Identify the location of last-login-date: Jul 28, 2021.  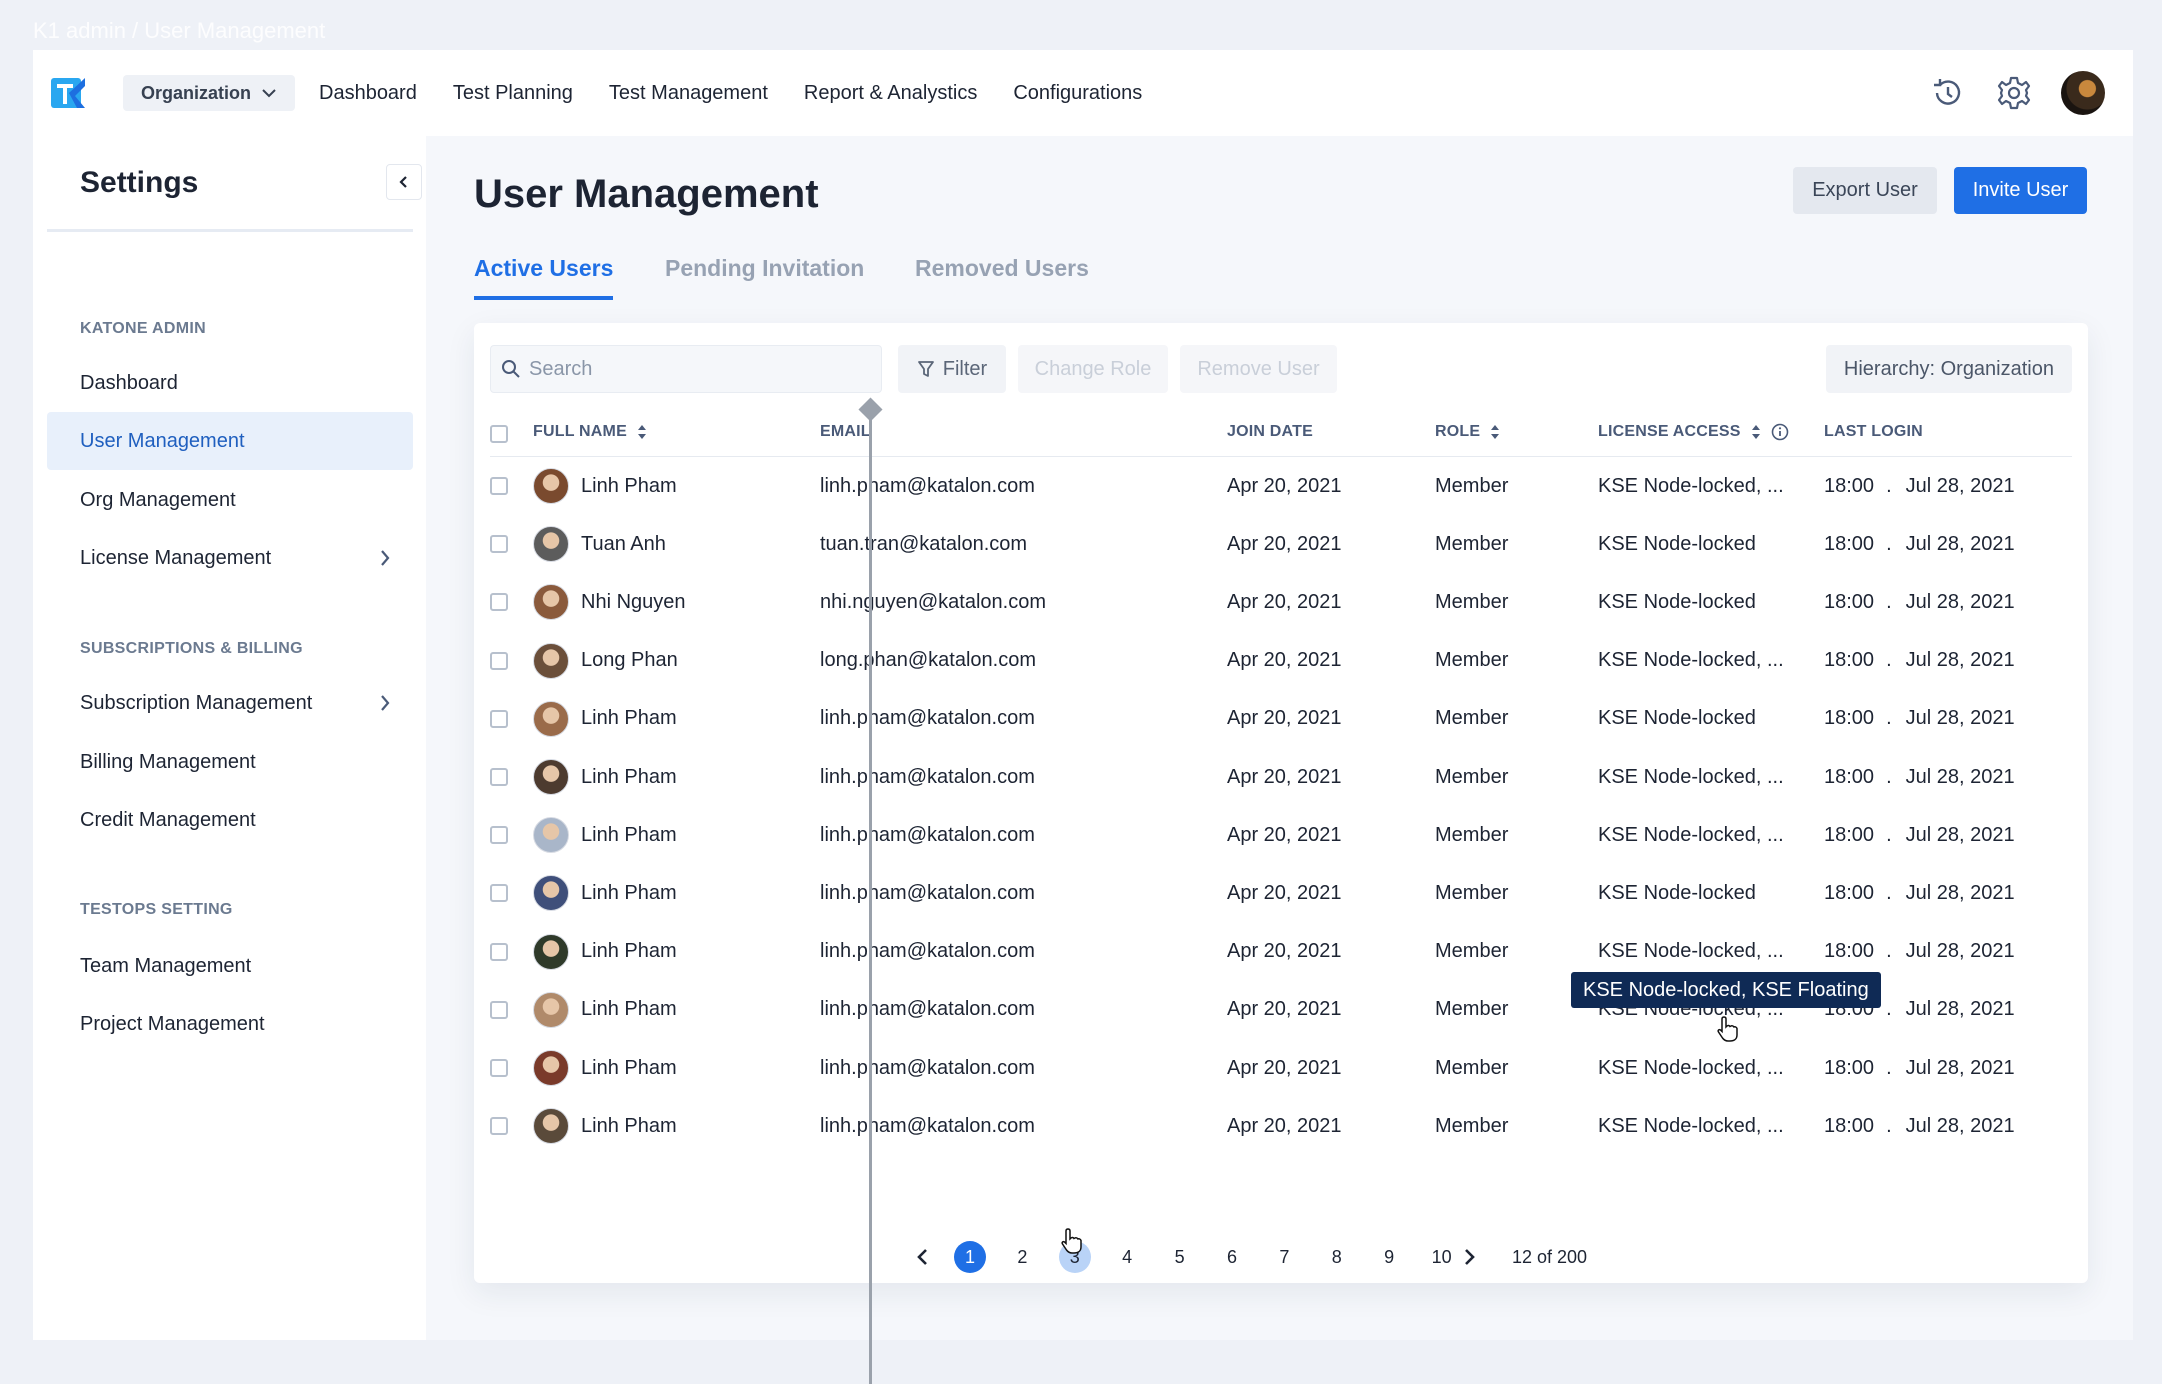
(1960, 776).